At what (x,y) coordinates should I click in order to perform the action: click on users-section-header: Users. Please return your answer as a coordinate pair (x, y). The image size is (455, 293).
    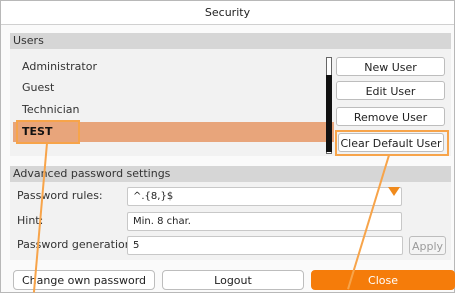
    Looking at the image, I should click on (230, 41).